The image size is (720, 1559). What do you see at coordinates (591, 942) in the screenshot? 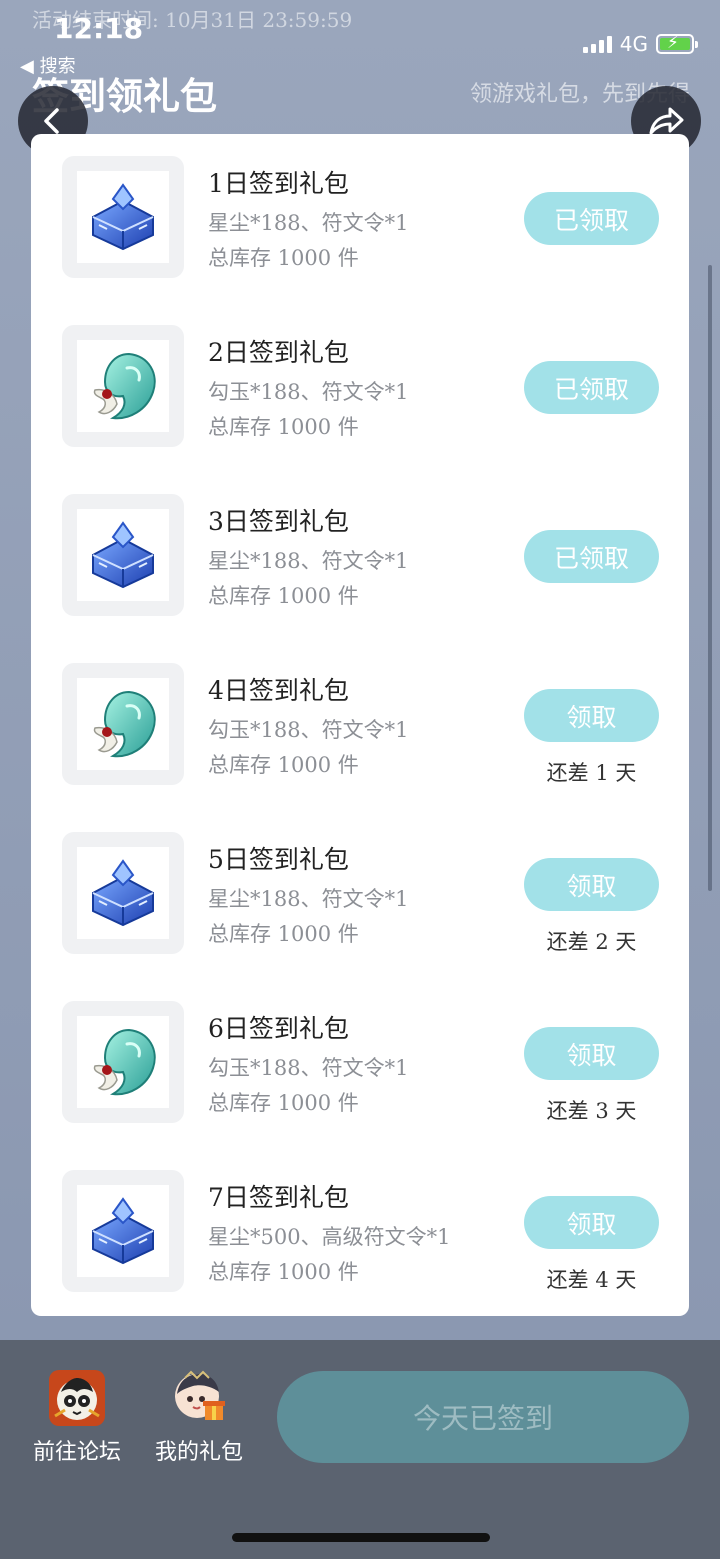
I see `days-remaining: 还差 2 天` at bounding box center [591, 942].